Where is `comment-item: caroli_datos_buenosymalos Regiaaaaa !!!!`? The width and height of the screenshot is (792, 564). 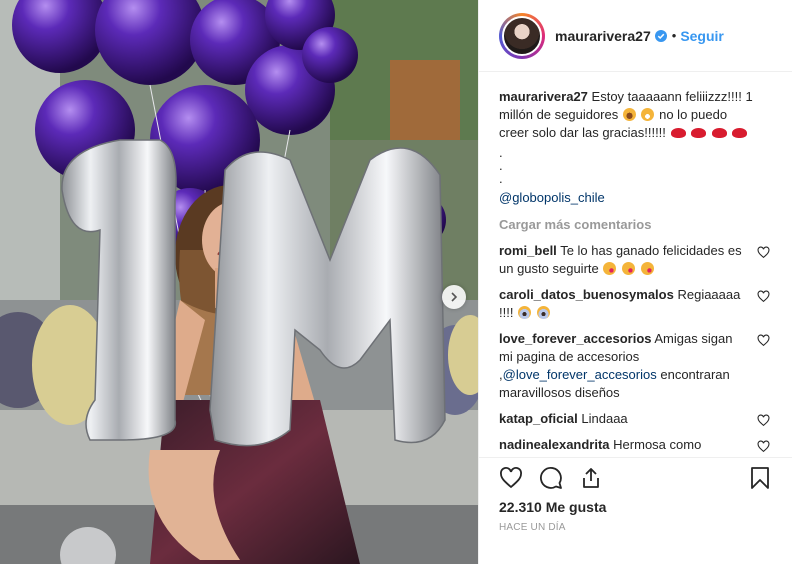 comment-item: caroli_datos_buenosymalos Regiaaaaa !!!! is located at coordinates (635, 304).